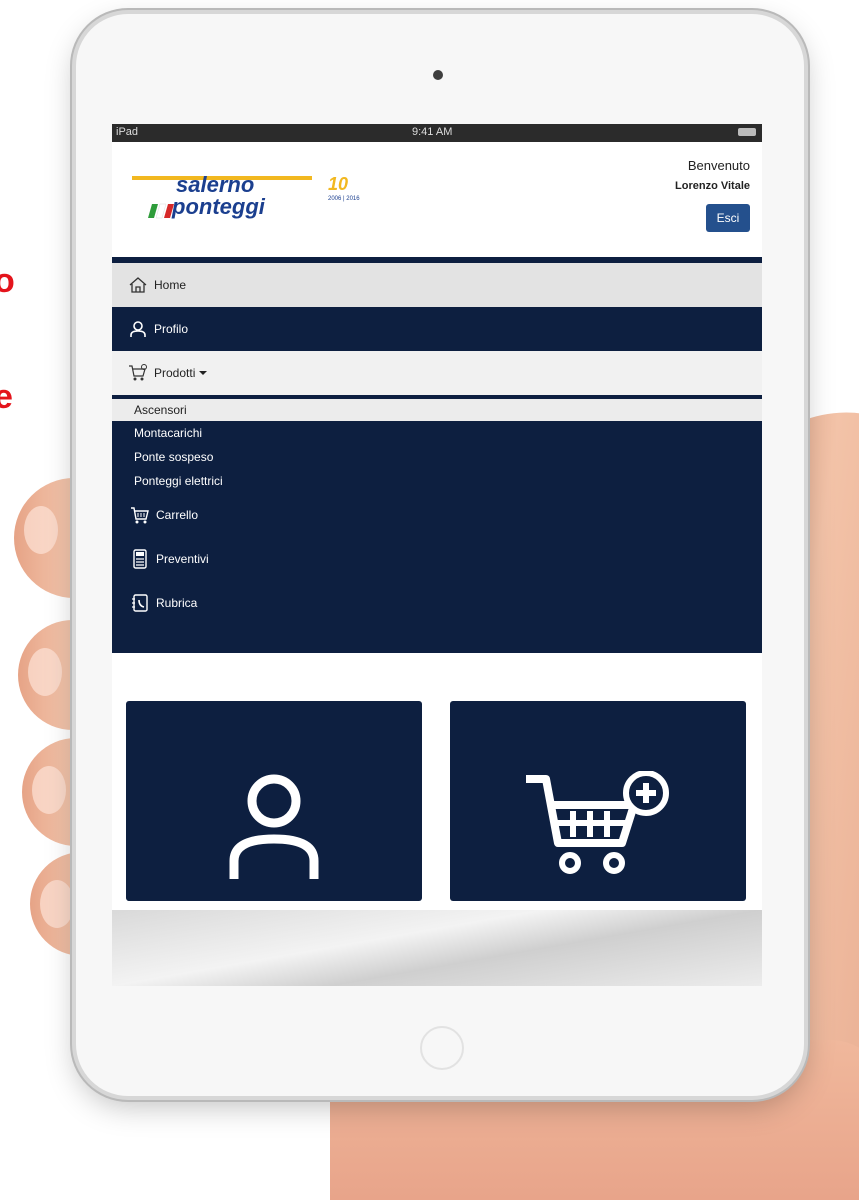  Describe the element at coordinates (728, 218) in the screenshot. I see `logout-button: Esci` at that location.